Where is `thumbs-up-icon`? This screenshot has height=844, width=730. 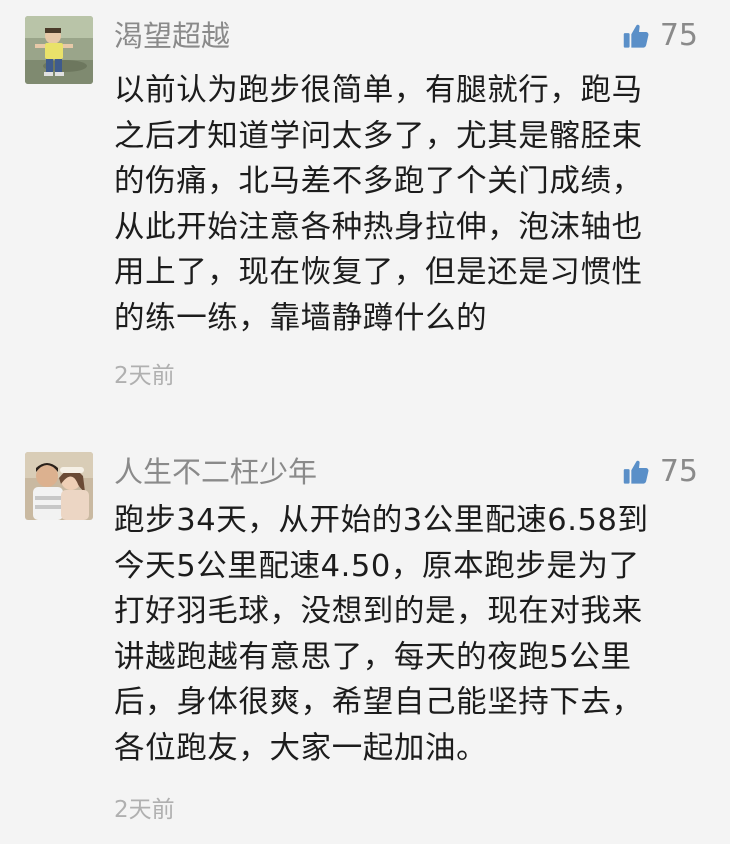 thumbs-up-icon is located at coordinates (636, 472).